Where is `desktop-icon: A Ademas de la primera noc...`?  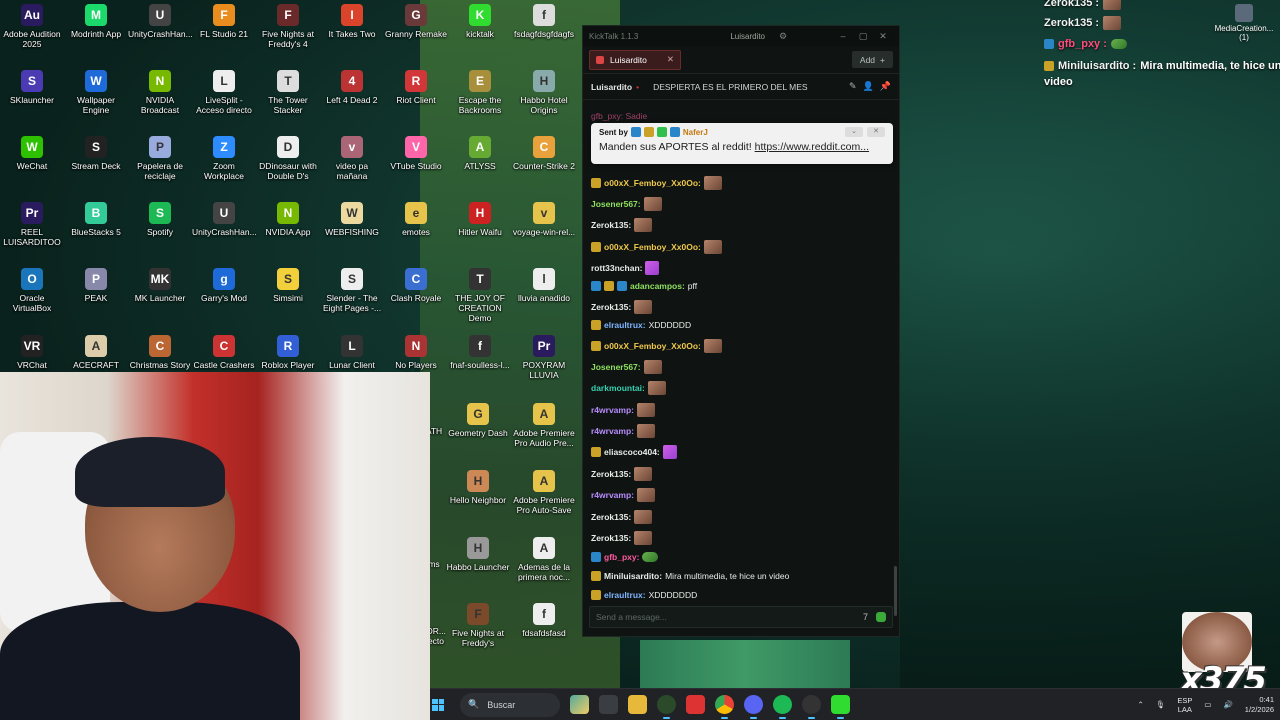 desktop-icon: A Ademas de la primera noc... is located at coordinates (544, 559).